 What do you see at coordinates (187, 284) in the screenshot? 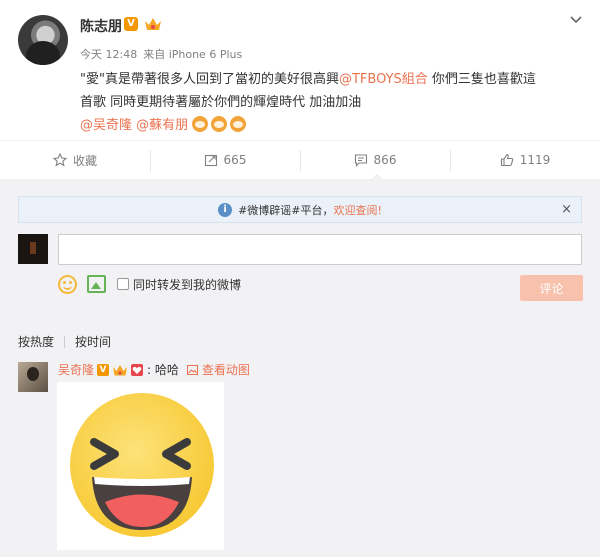
I see `repost-option-label: 同时转发到我的微博` at bounding box center [187, 284].